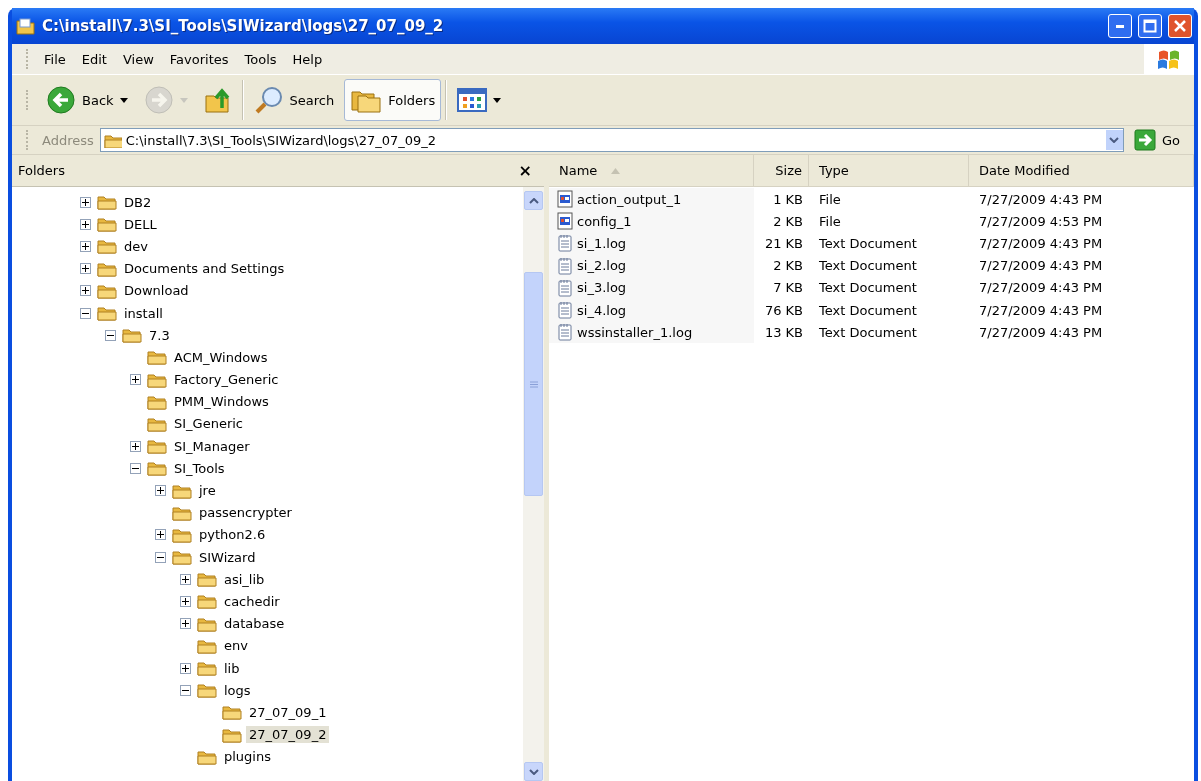  What do you see at coordinates (393, 100) in the screenshot?
I see `folders-button: Folders` at bounding box center [393, 100].